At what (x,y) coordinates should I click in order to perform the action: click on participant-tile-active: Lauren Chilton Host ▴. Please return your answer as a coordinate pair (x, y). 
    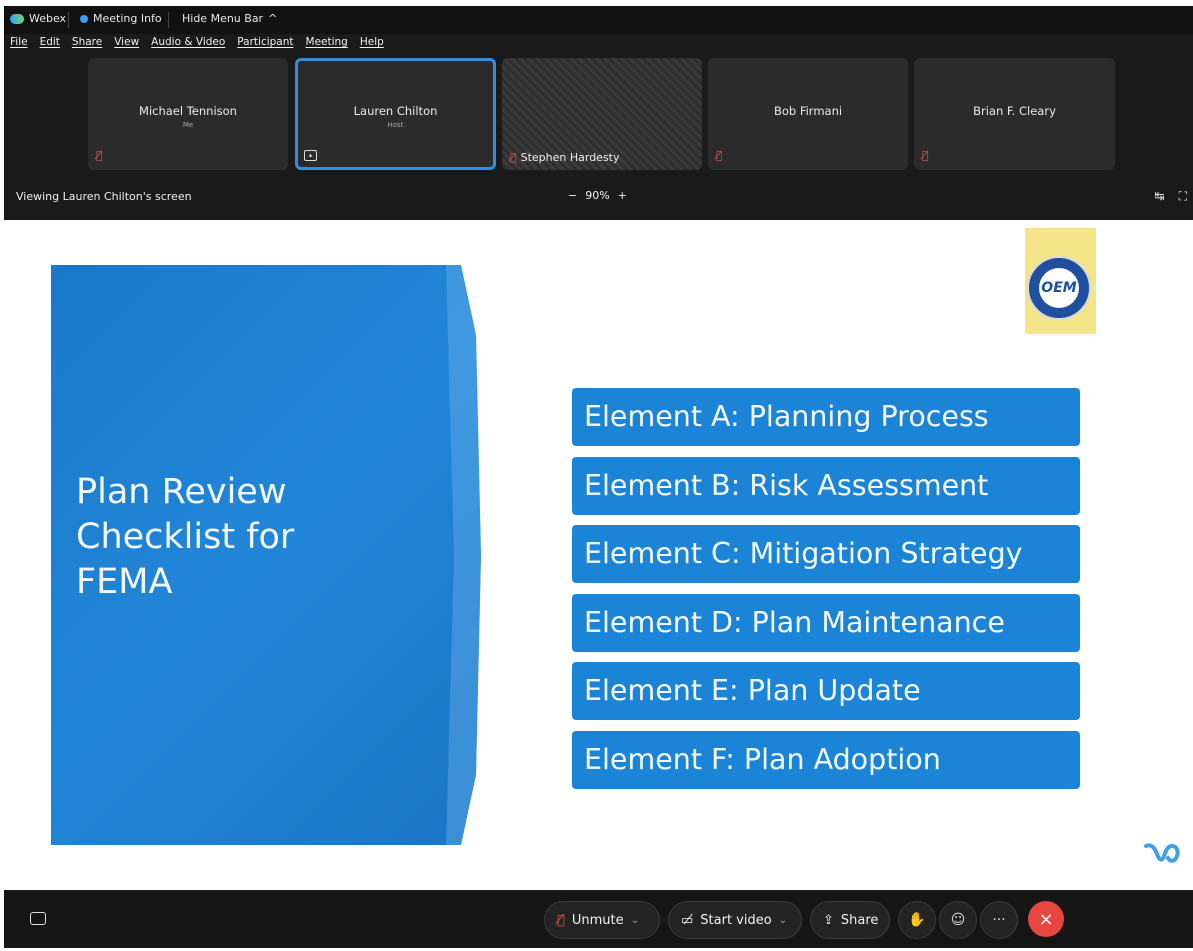
    Looking at the image, I should click on (395, 114).